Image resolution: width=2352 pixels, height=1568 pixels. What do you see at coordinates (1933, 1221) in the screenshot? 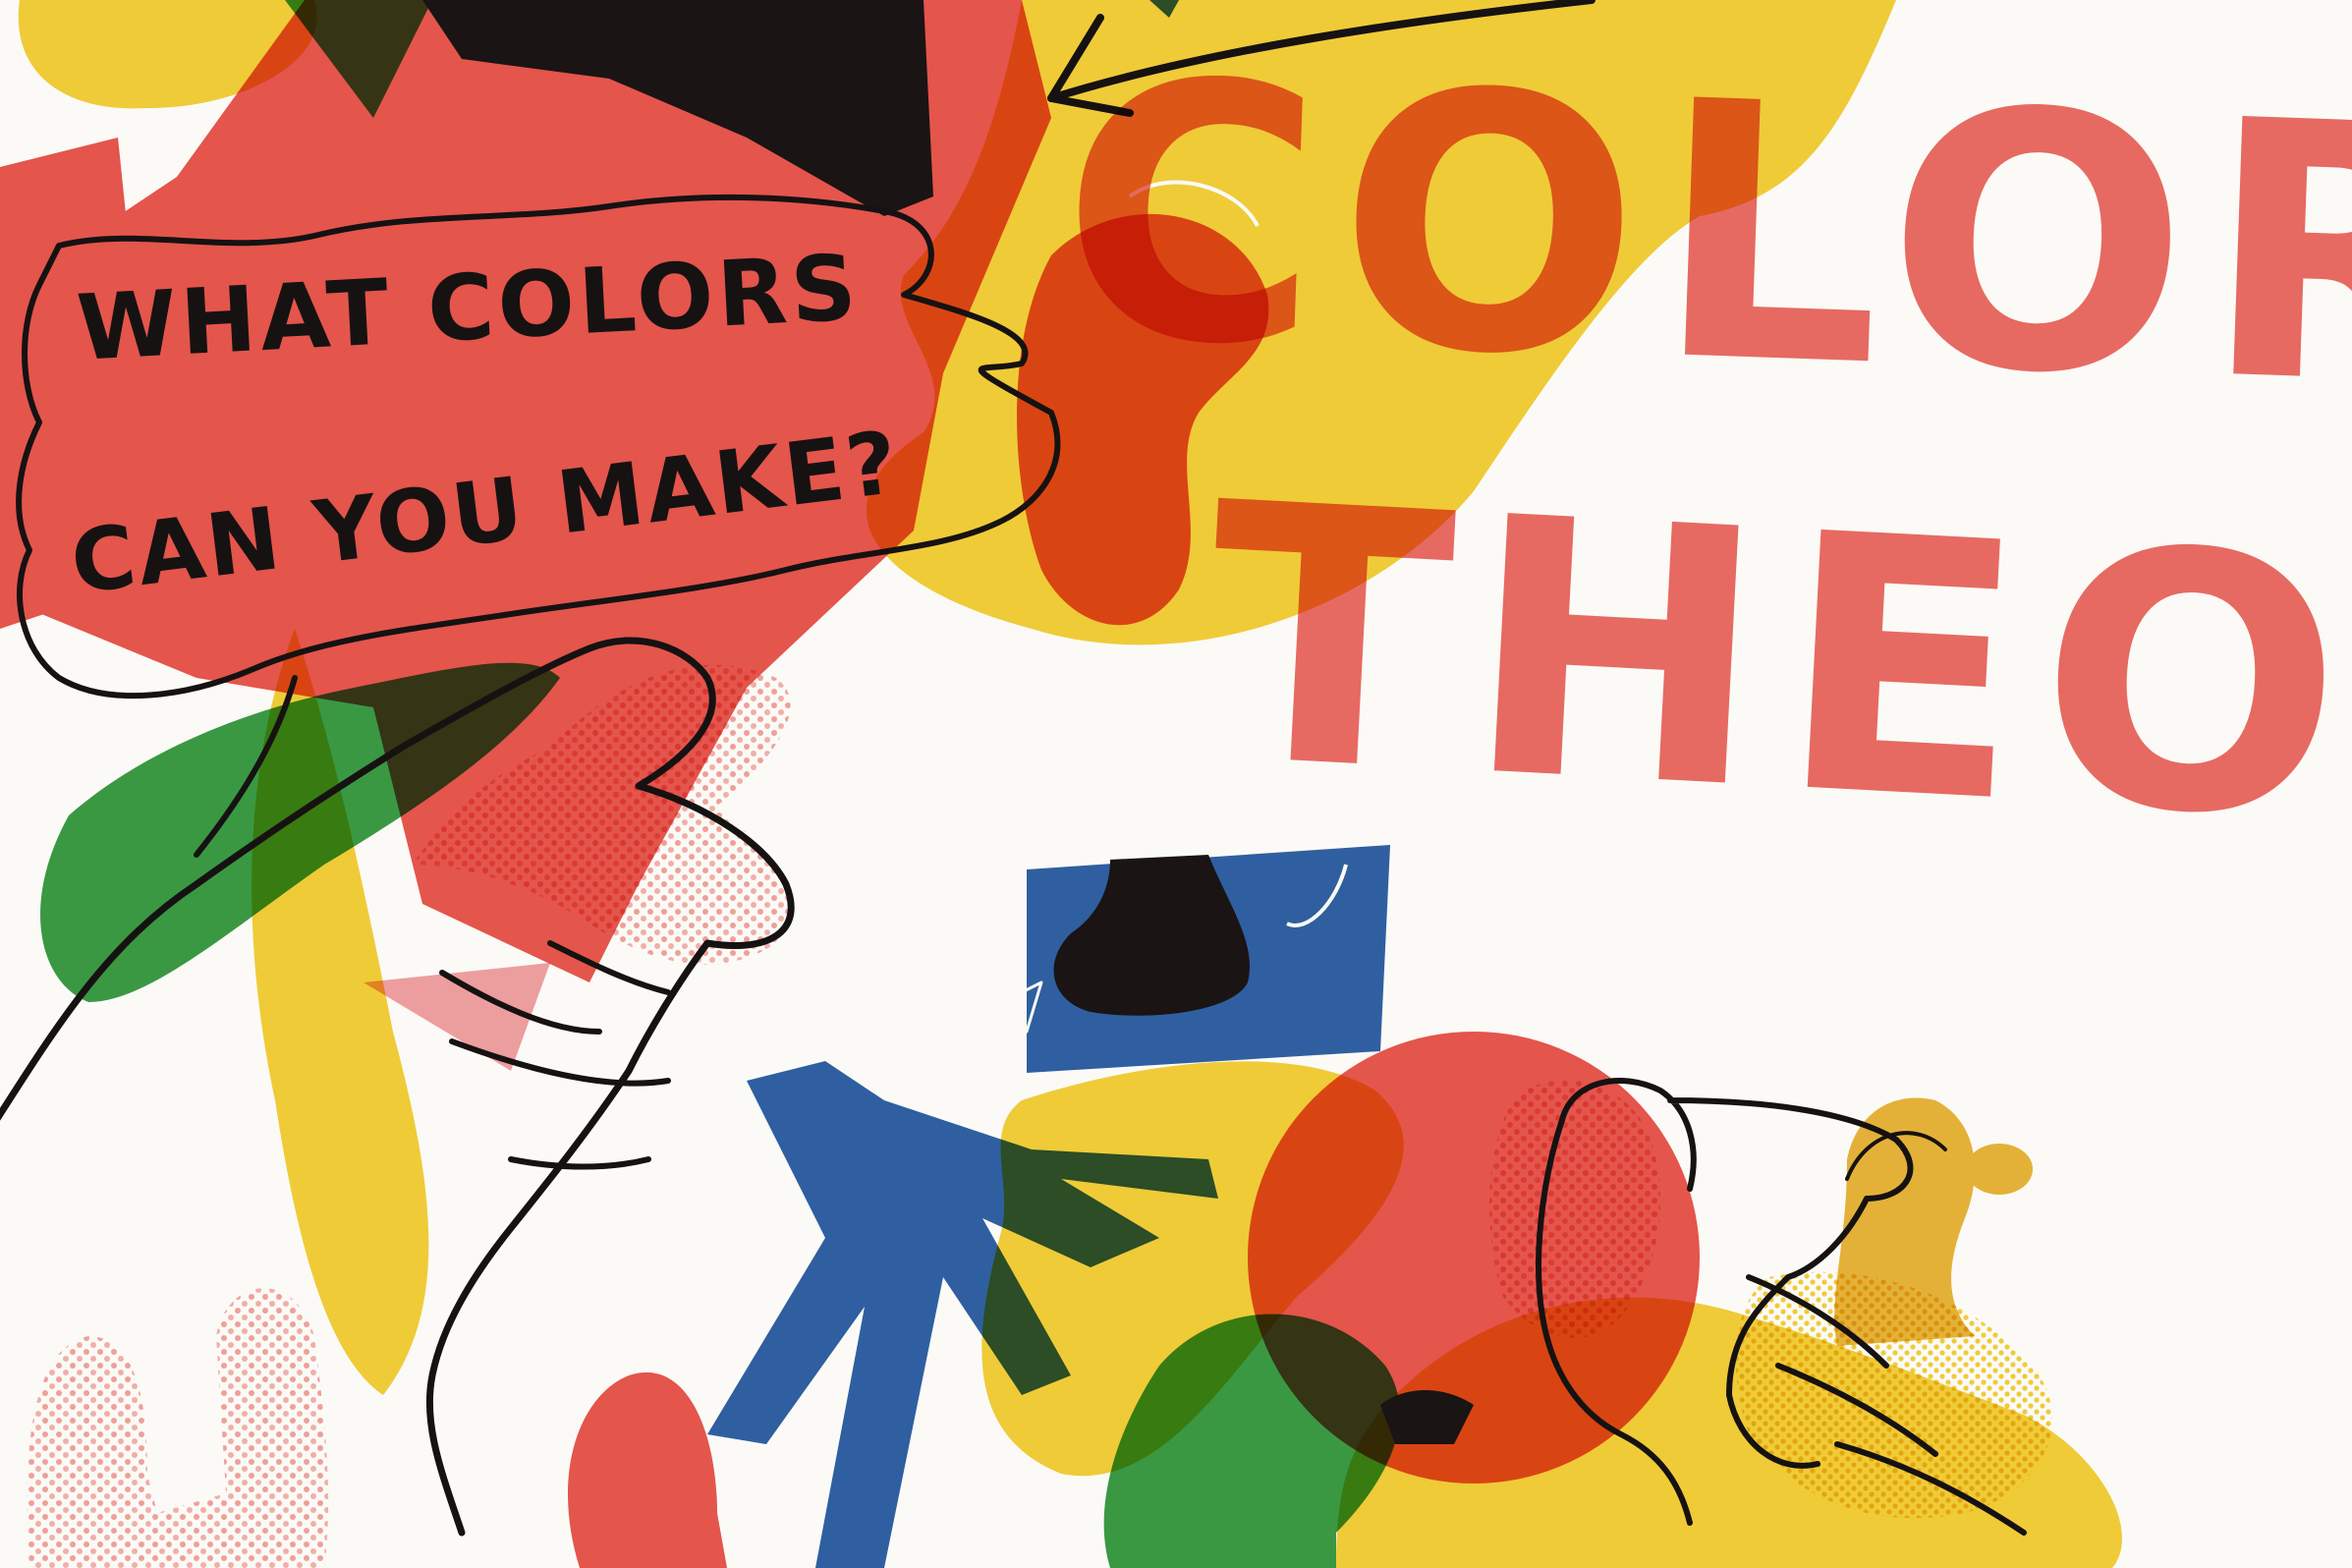
I see `yellow-character` at bounding box center [1933, 1221].